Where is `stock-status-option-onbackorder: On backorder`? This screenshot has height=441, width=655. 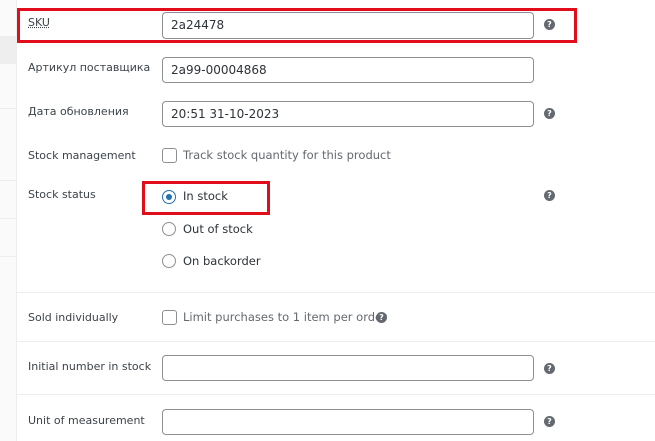
stock-status-option-onbackorder: On backorder is located at coordinates (222, 261).